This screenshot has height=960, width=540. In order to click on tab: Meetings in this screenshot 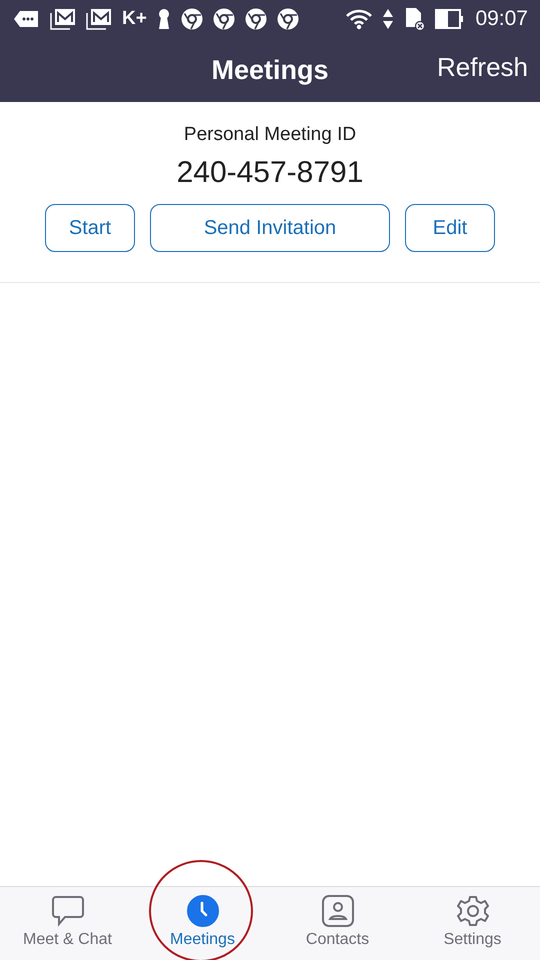, I will do `click(202, 923)`.